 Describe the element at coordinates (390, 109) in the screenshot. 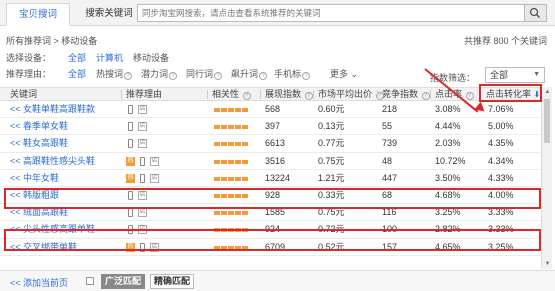

I see `competition-cell: 218` at that location.